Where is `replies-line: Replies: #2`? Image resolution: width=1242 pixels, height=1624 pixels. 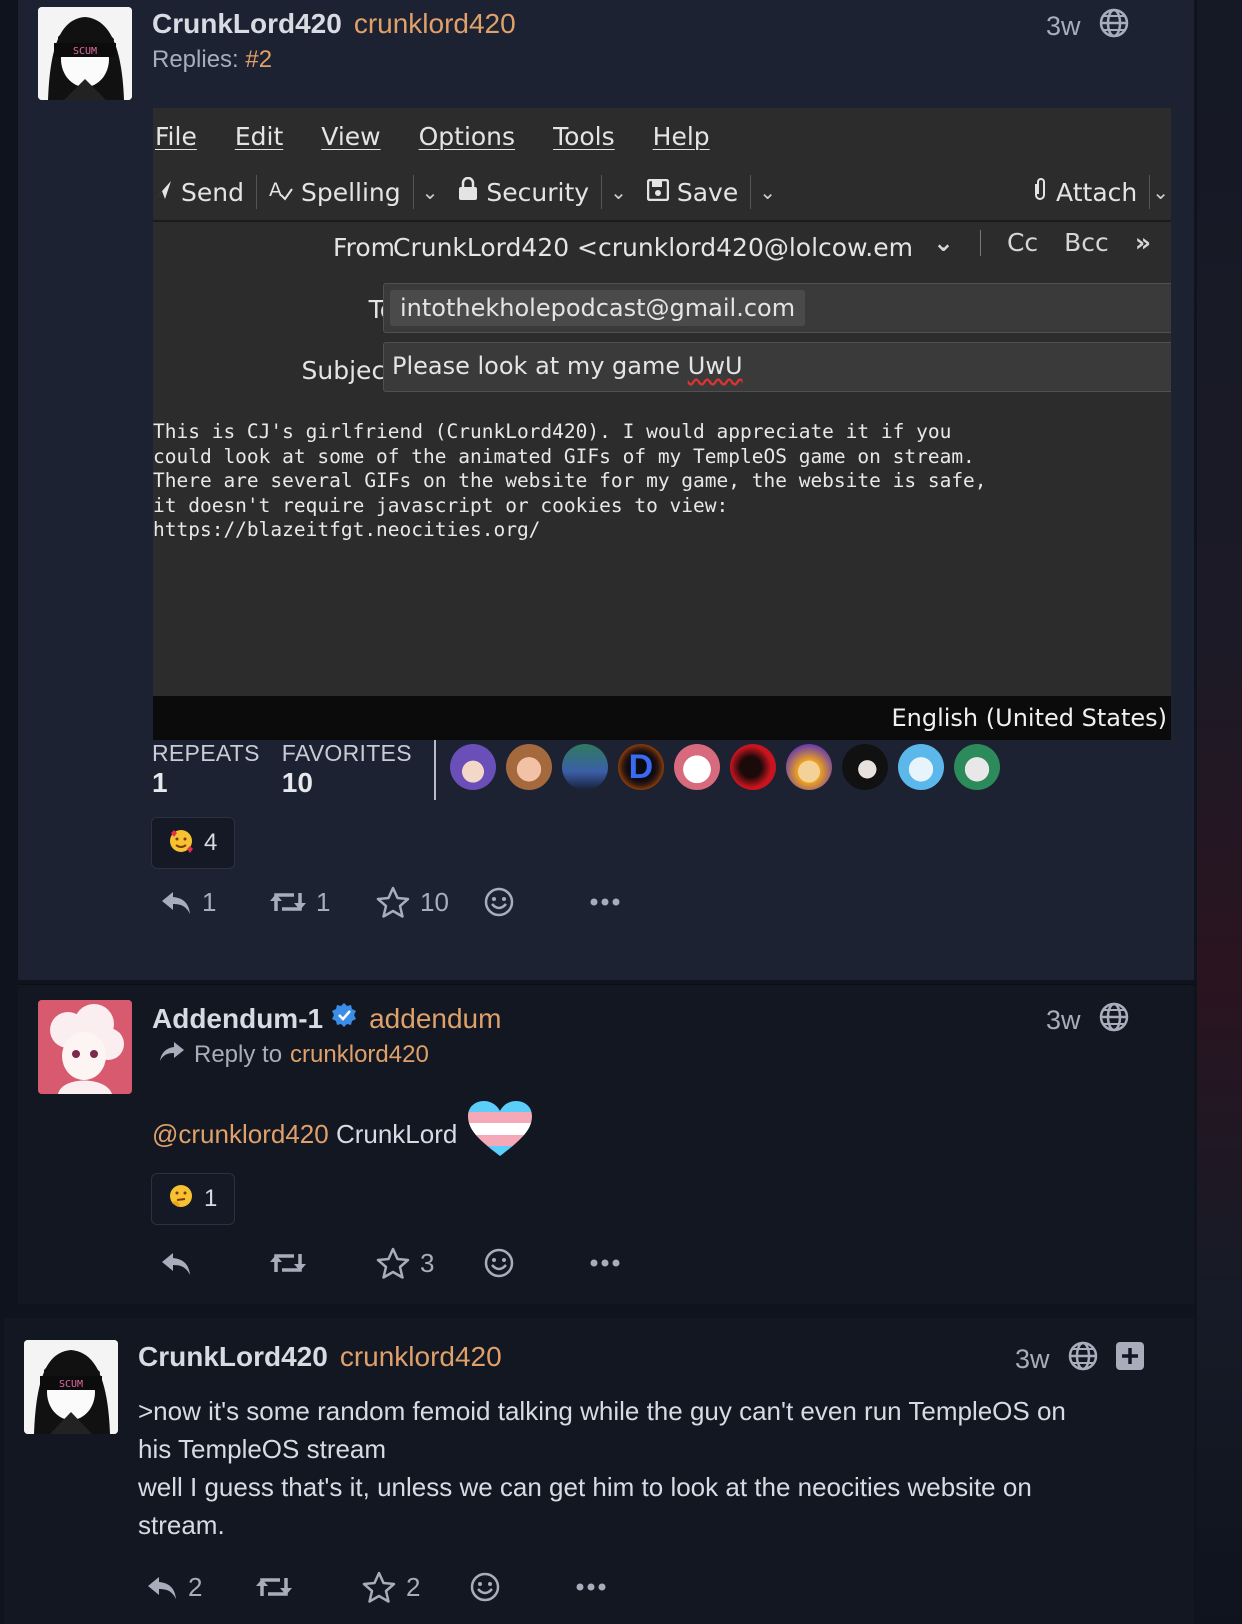
replies-line: Replies: #2 is located at coordinates (212, 60).